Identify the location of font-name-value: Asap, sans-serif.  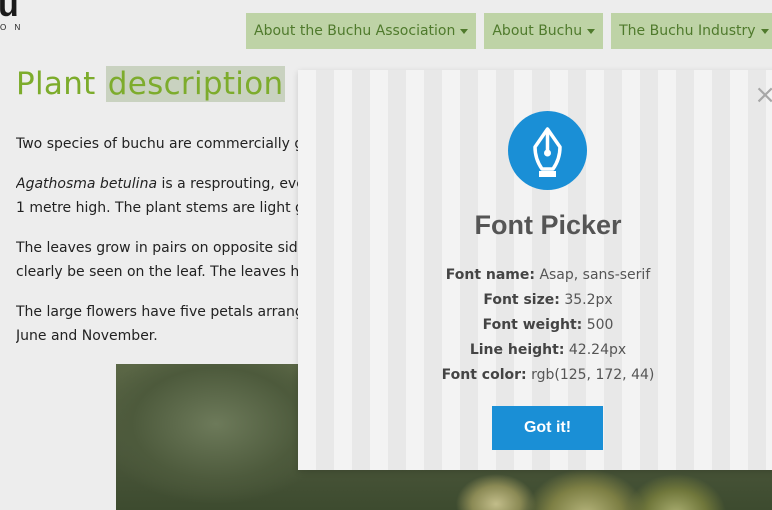
(595, 275).